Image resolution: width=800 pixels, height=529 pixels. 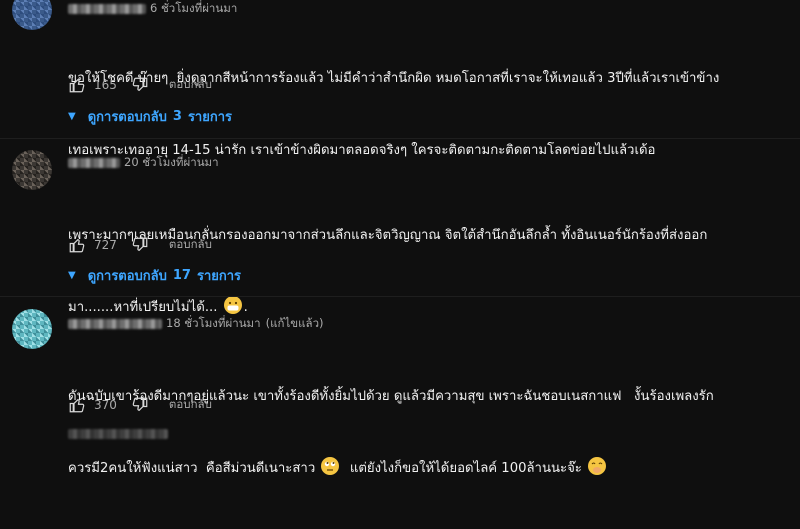 I want to click on comment-time: 20 ชั่วโมงที่ผ่านมา, so click(x=171, y=163).